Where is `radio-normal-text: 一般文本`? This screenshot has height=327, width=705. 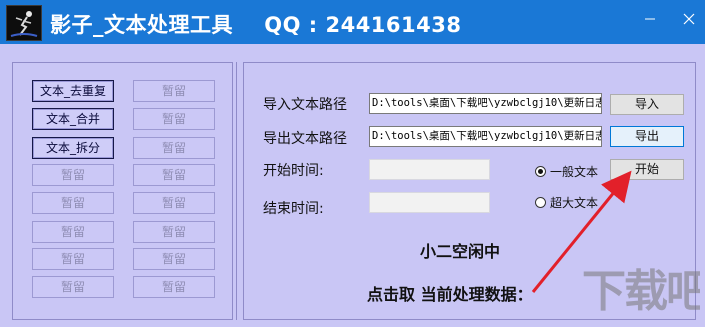 radio-normal-text: 一般文本 is located at coordinates (566, 171).